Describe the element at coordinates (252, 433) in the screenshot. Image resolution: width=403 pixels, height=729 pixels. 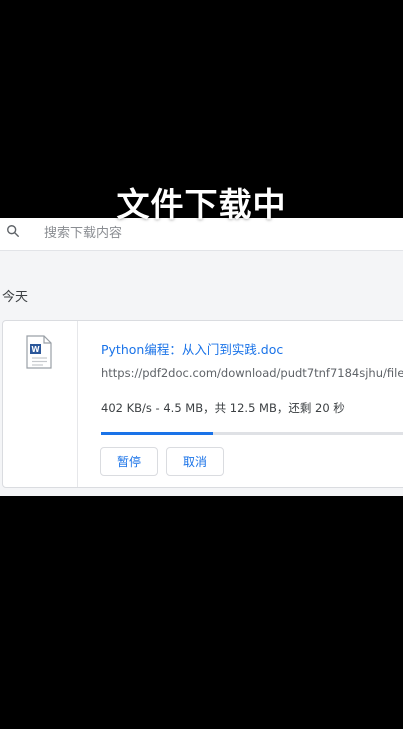
I see `download-progress-bar` at that location.